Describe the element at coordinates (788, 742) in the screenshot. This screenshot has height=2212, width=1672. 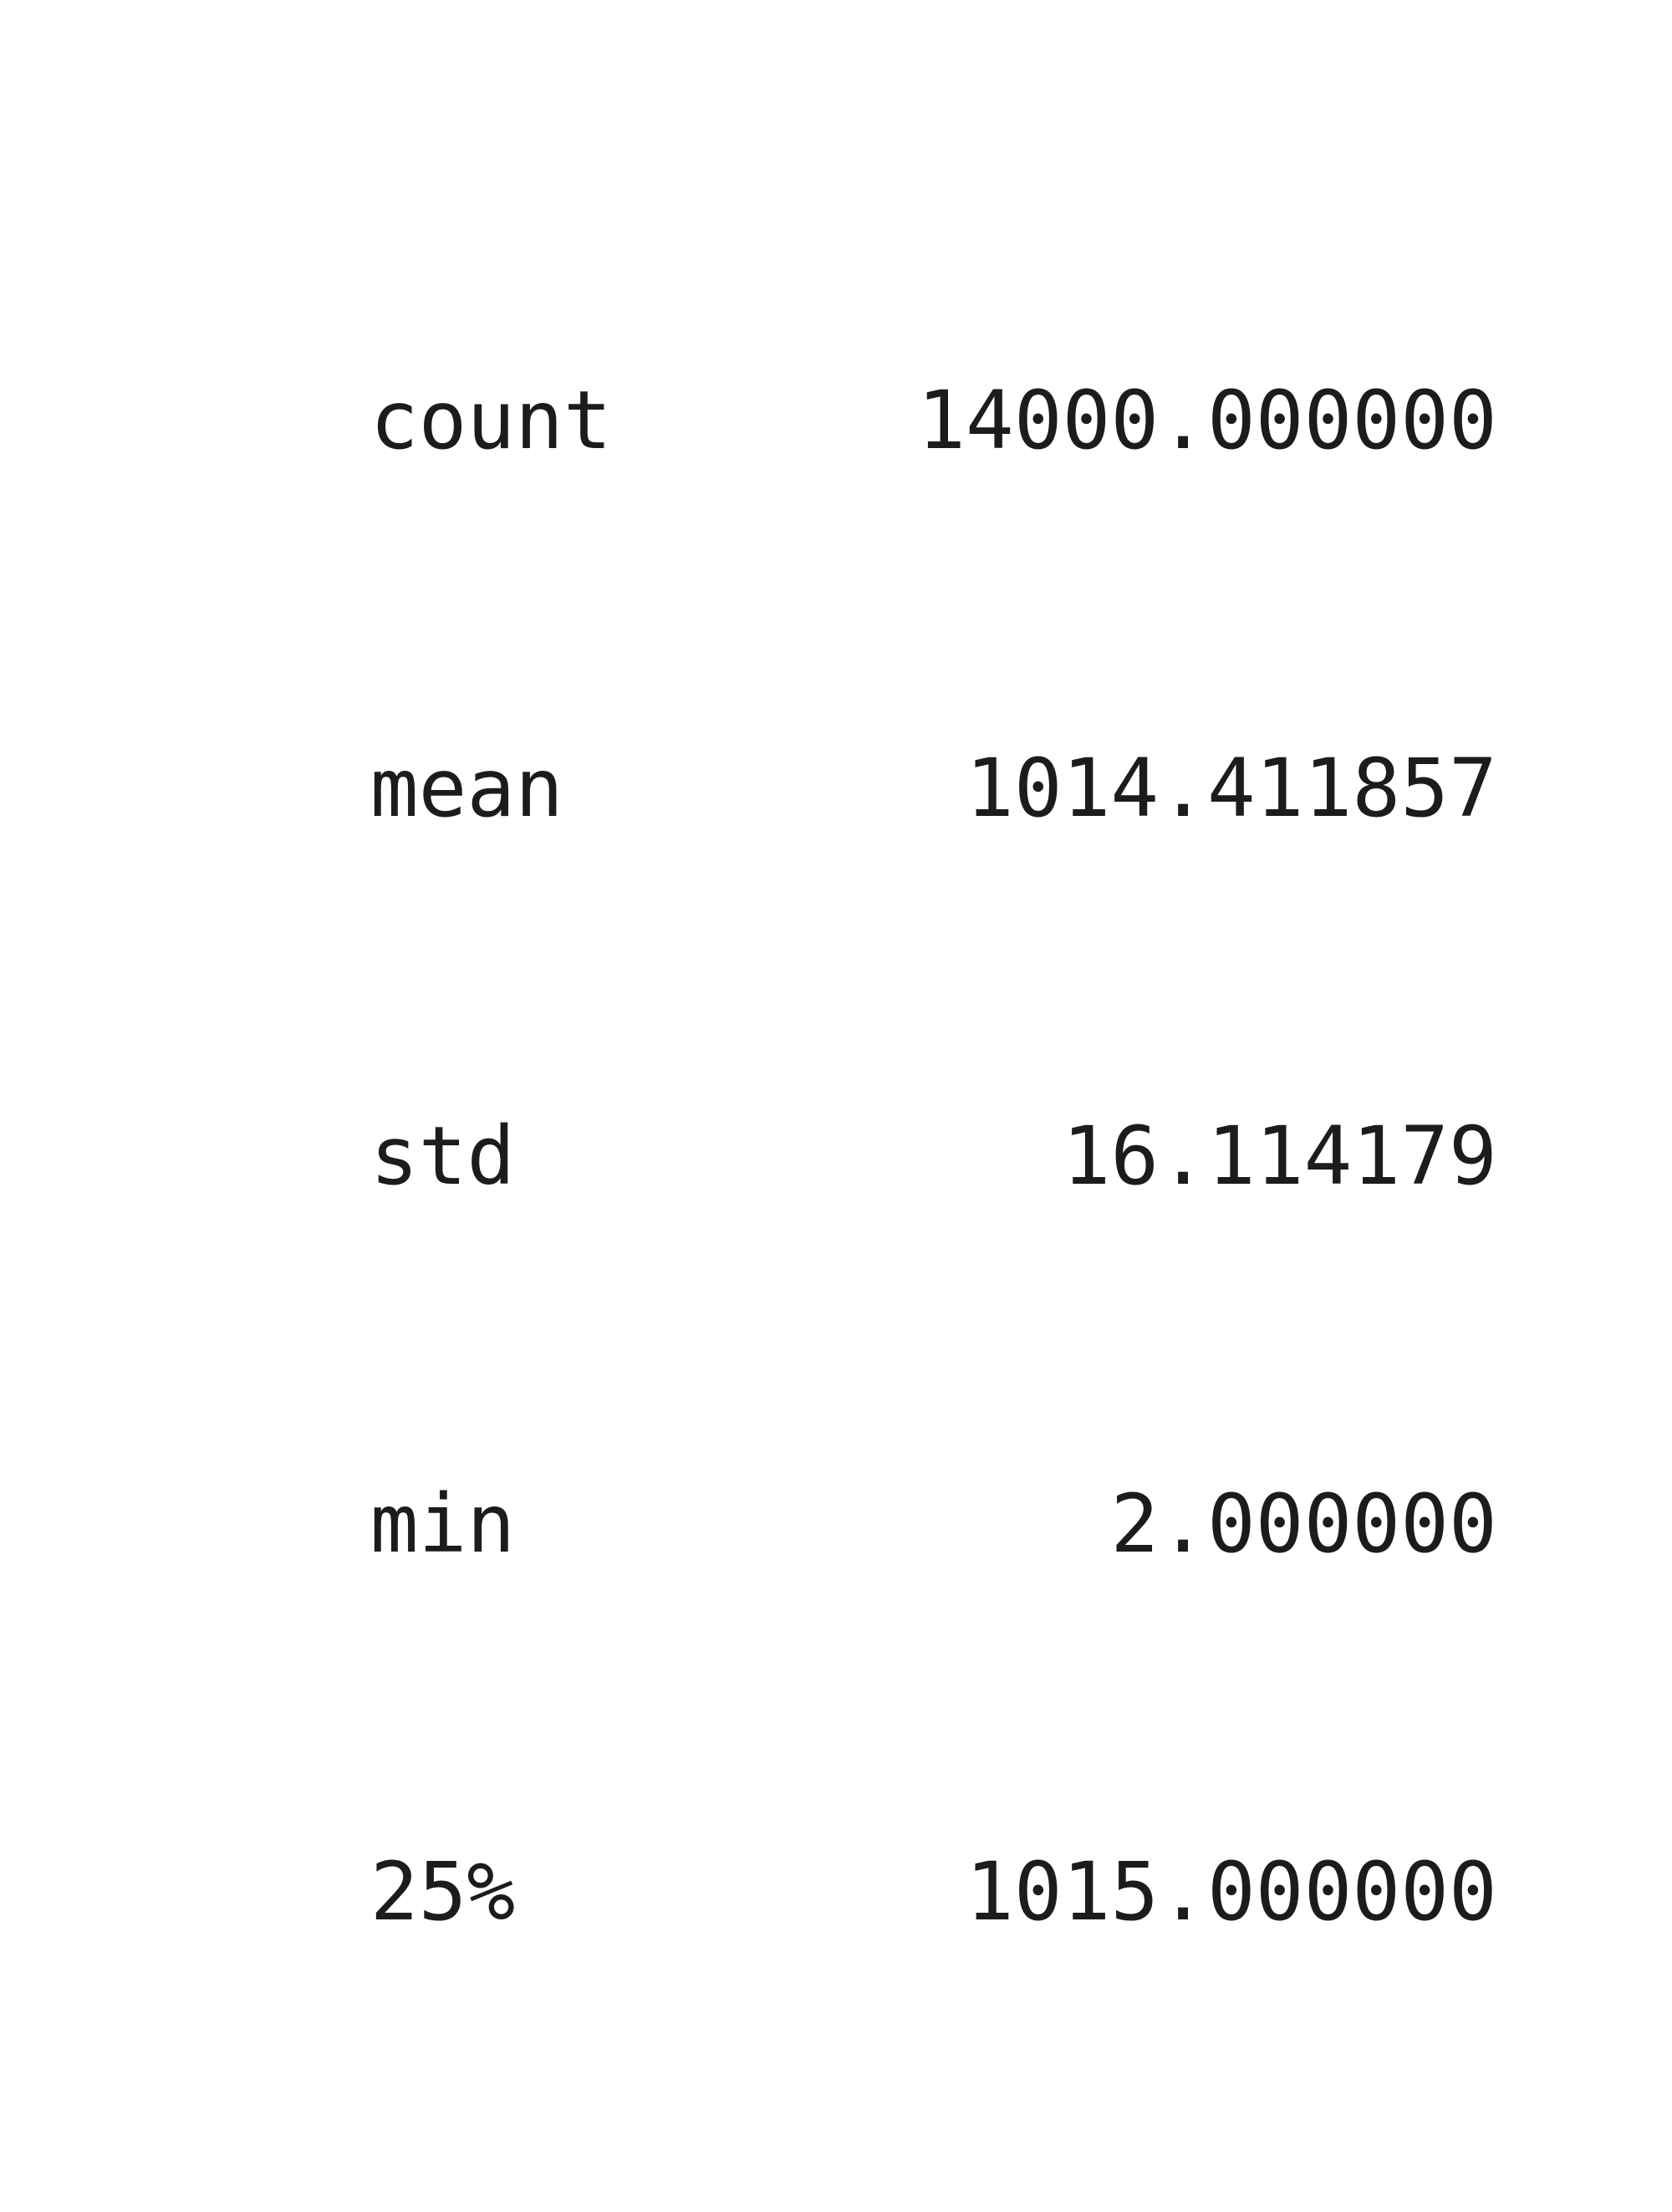
I see `table-row: mean 1014.411857` at that location.